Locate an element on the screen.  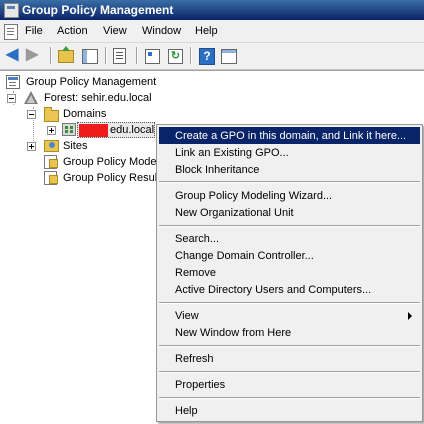
folder-icon is located at coordinates (51, 114).